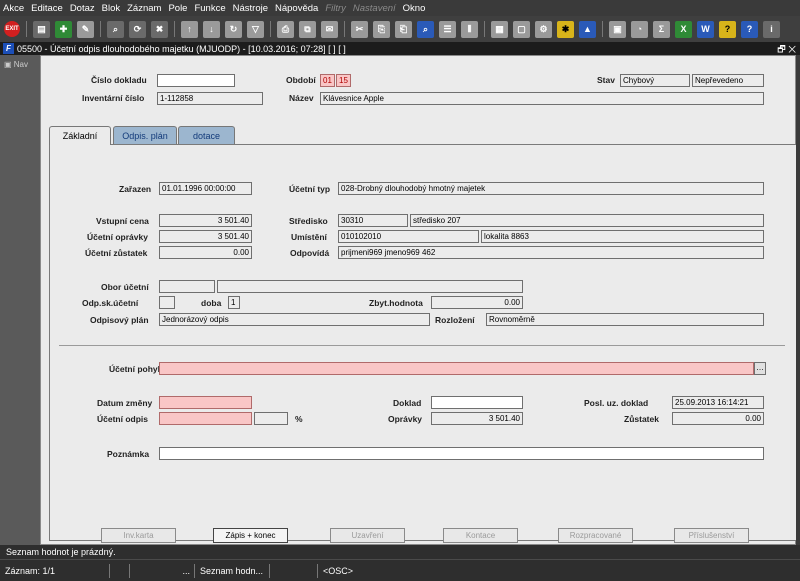 The image size is (800, 581). Describe the element at coordinates (469, 29) in the screenshot. I see `columns-icon: ⫴` at that location.